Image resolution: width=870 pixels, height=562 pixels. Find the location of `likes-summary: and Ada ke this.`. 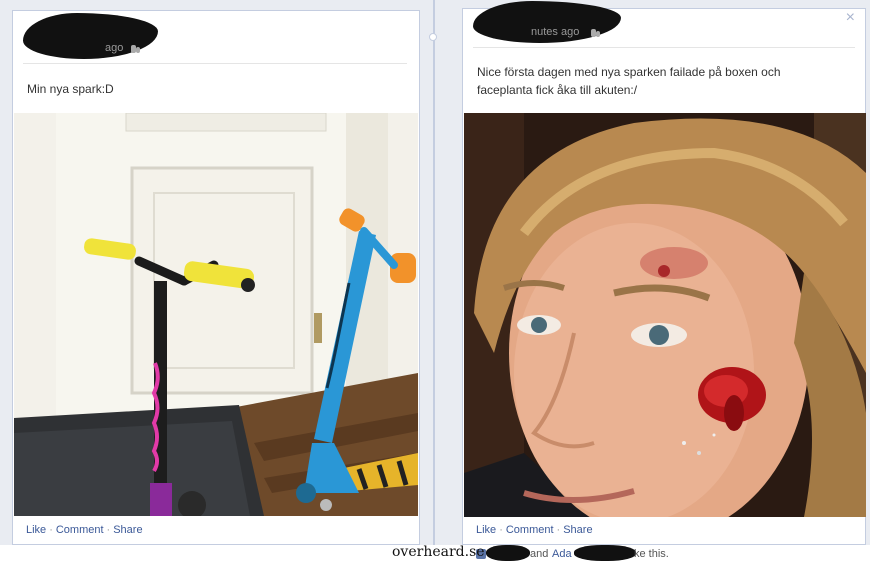

likes-summary: and Ada ke this. is located at coordinates (664, 553).